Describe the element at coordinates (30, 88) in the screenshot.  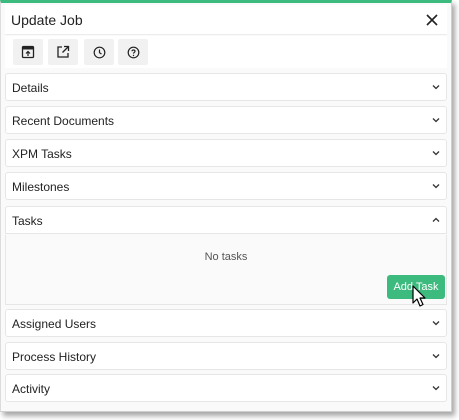
I see `section-label: Details` at that location.